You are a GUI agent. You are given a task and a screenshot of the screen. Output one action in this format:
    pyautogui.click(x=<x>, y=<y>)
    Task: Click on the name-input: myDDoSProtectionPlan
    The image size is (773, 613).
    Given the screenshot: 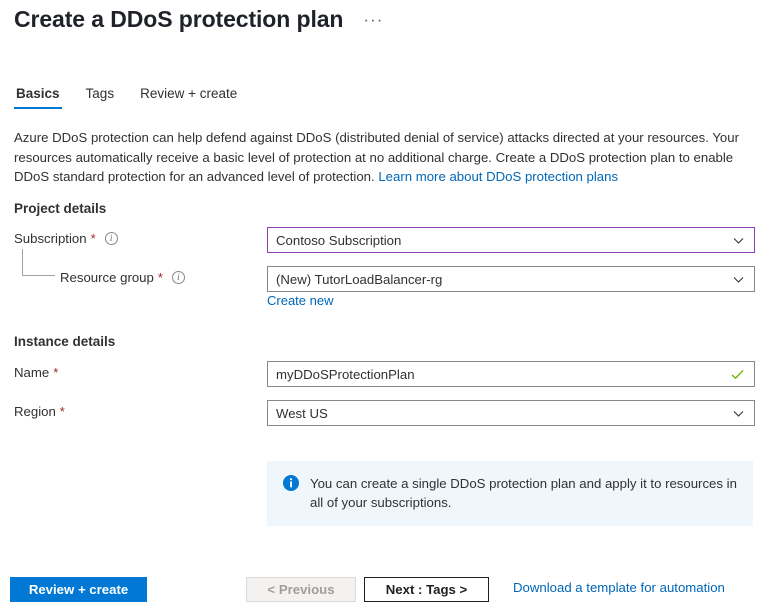 What is the action you would take?
    pyautogui.click(x=511, y=374)
    